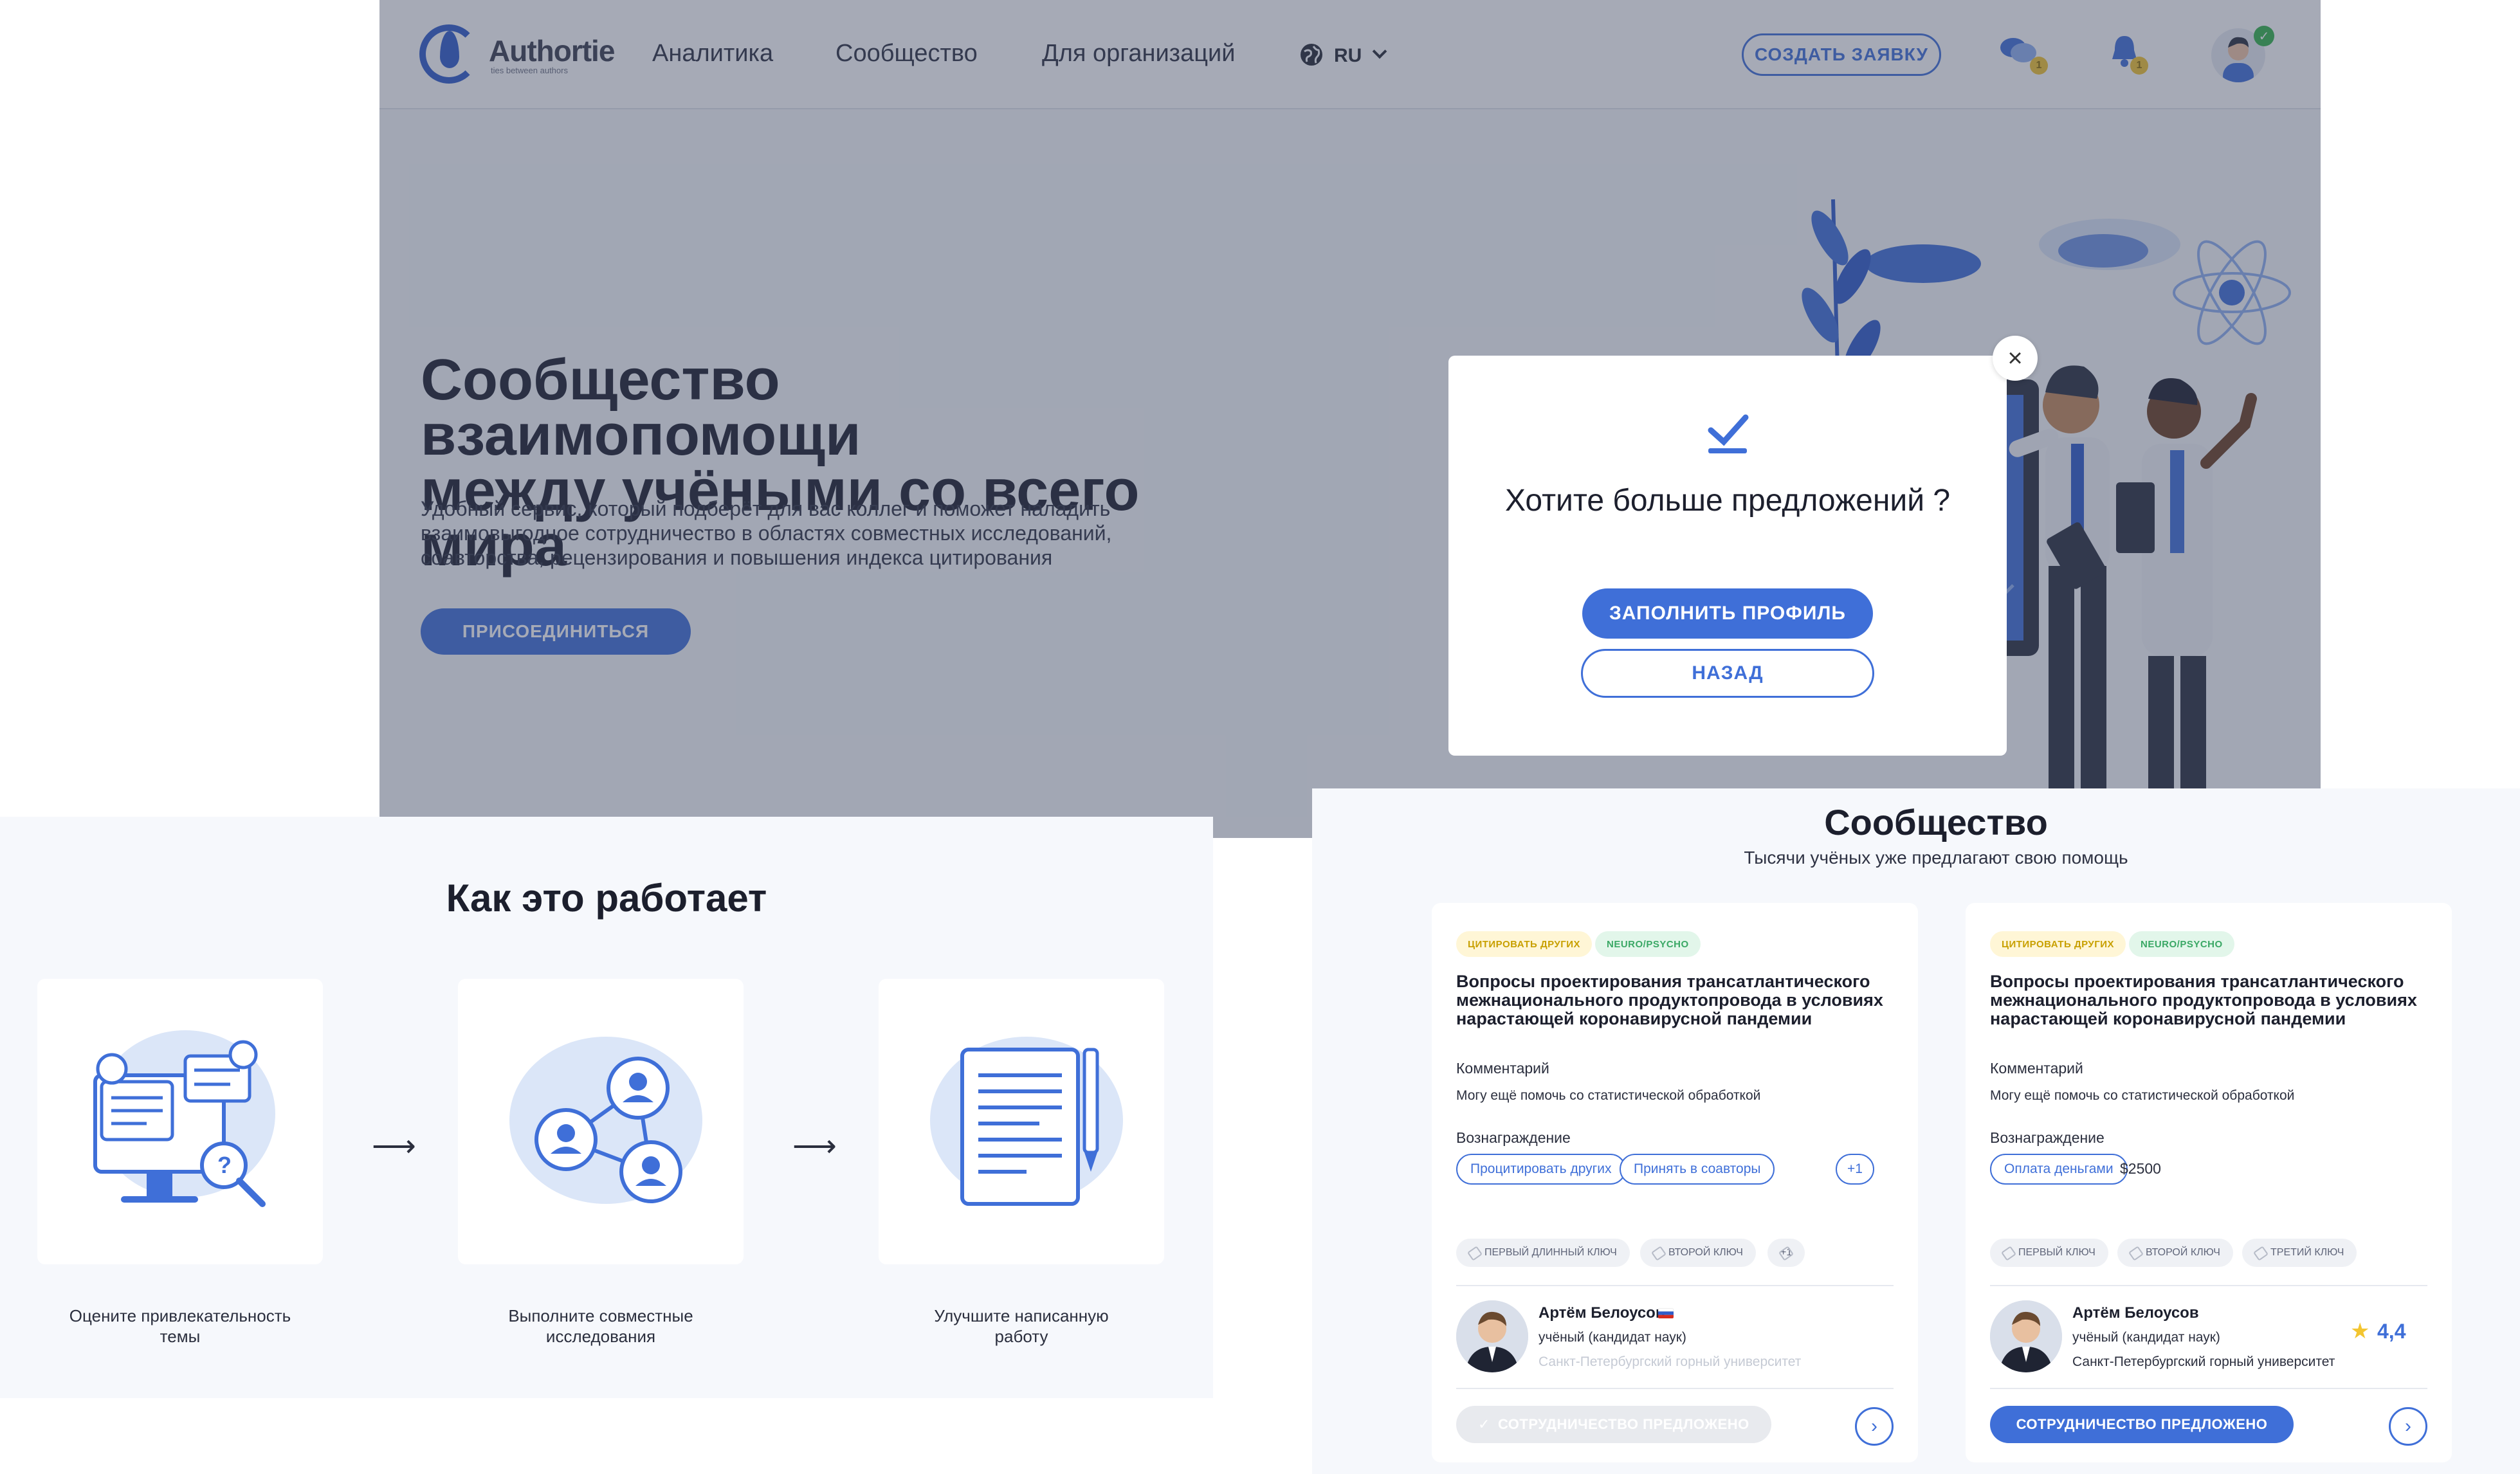 This screenshot has width=2520, height=1474. Describe the element at coordinates (814, 1146) in the screenshot. I see `step-arrow-2: ⟶` at that location.